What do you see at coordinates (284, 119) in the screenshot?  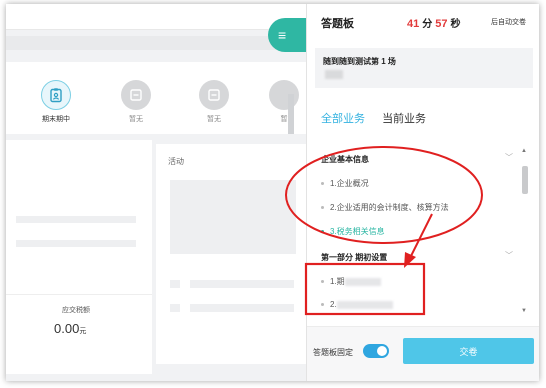 I see `module-label: 暂` at bounding box center [284, 119].